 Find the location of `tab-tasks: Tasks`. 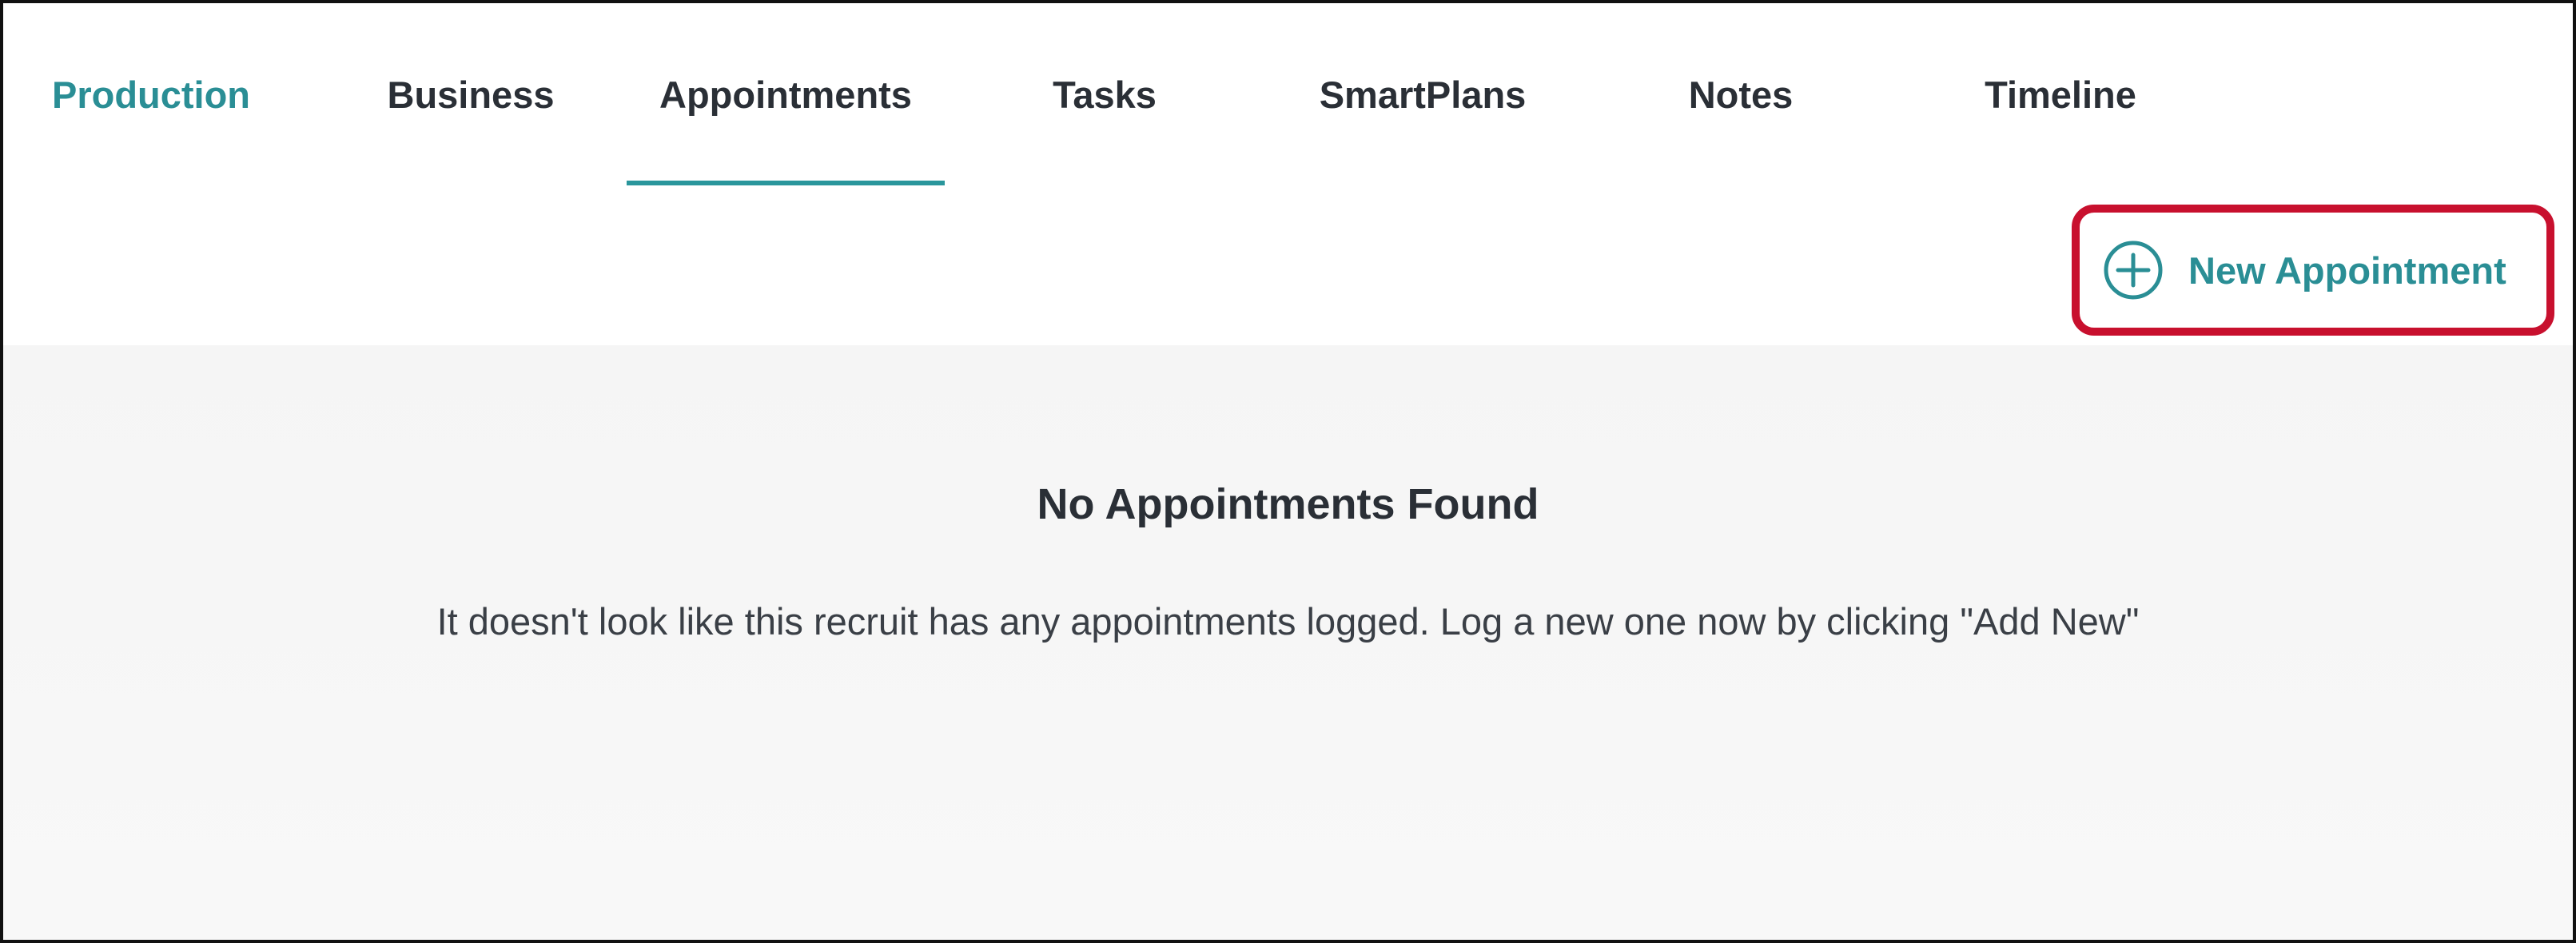

tab-tasks: Tasks is located at coordinates (1104, 94).